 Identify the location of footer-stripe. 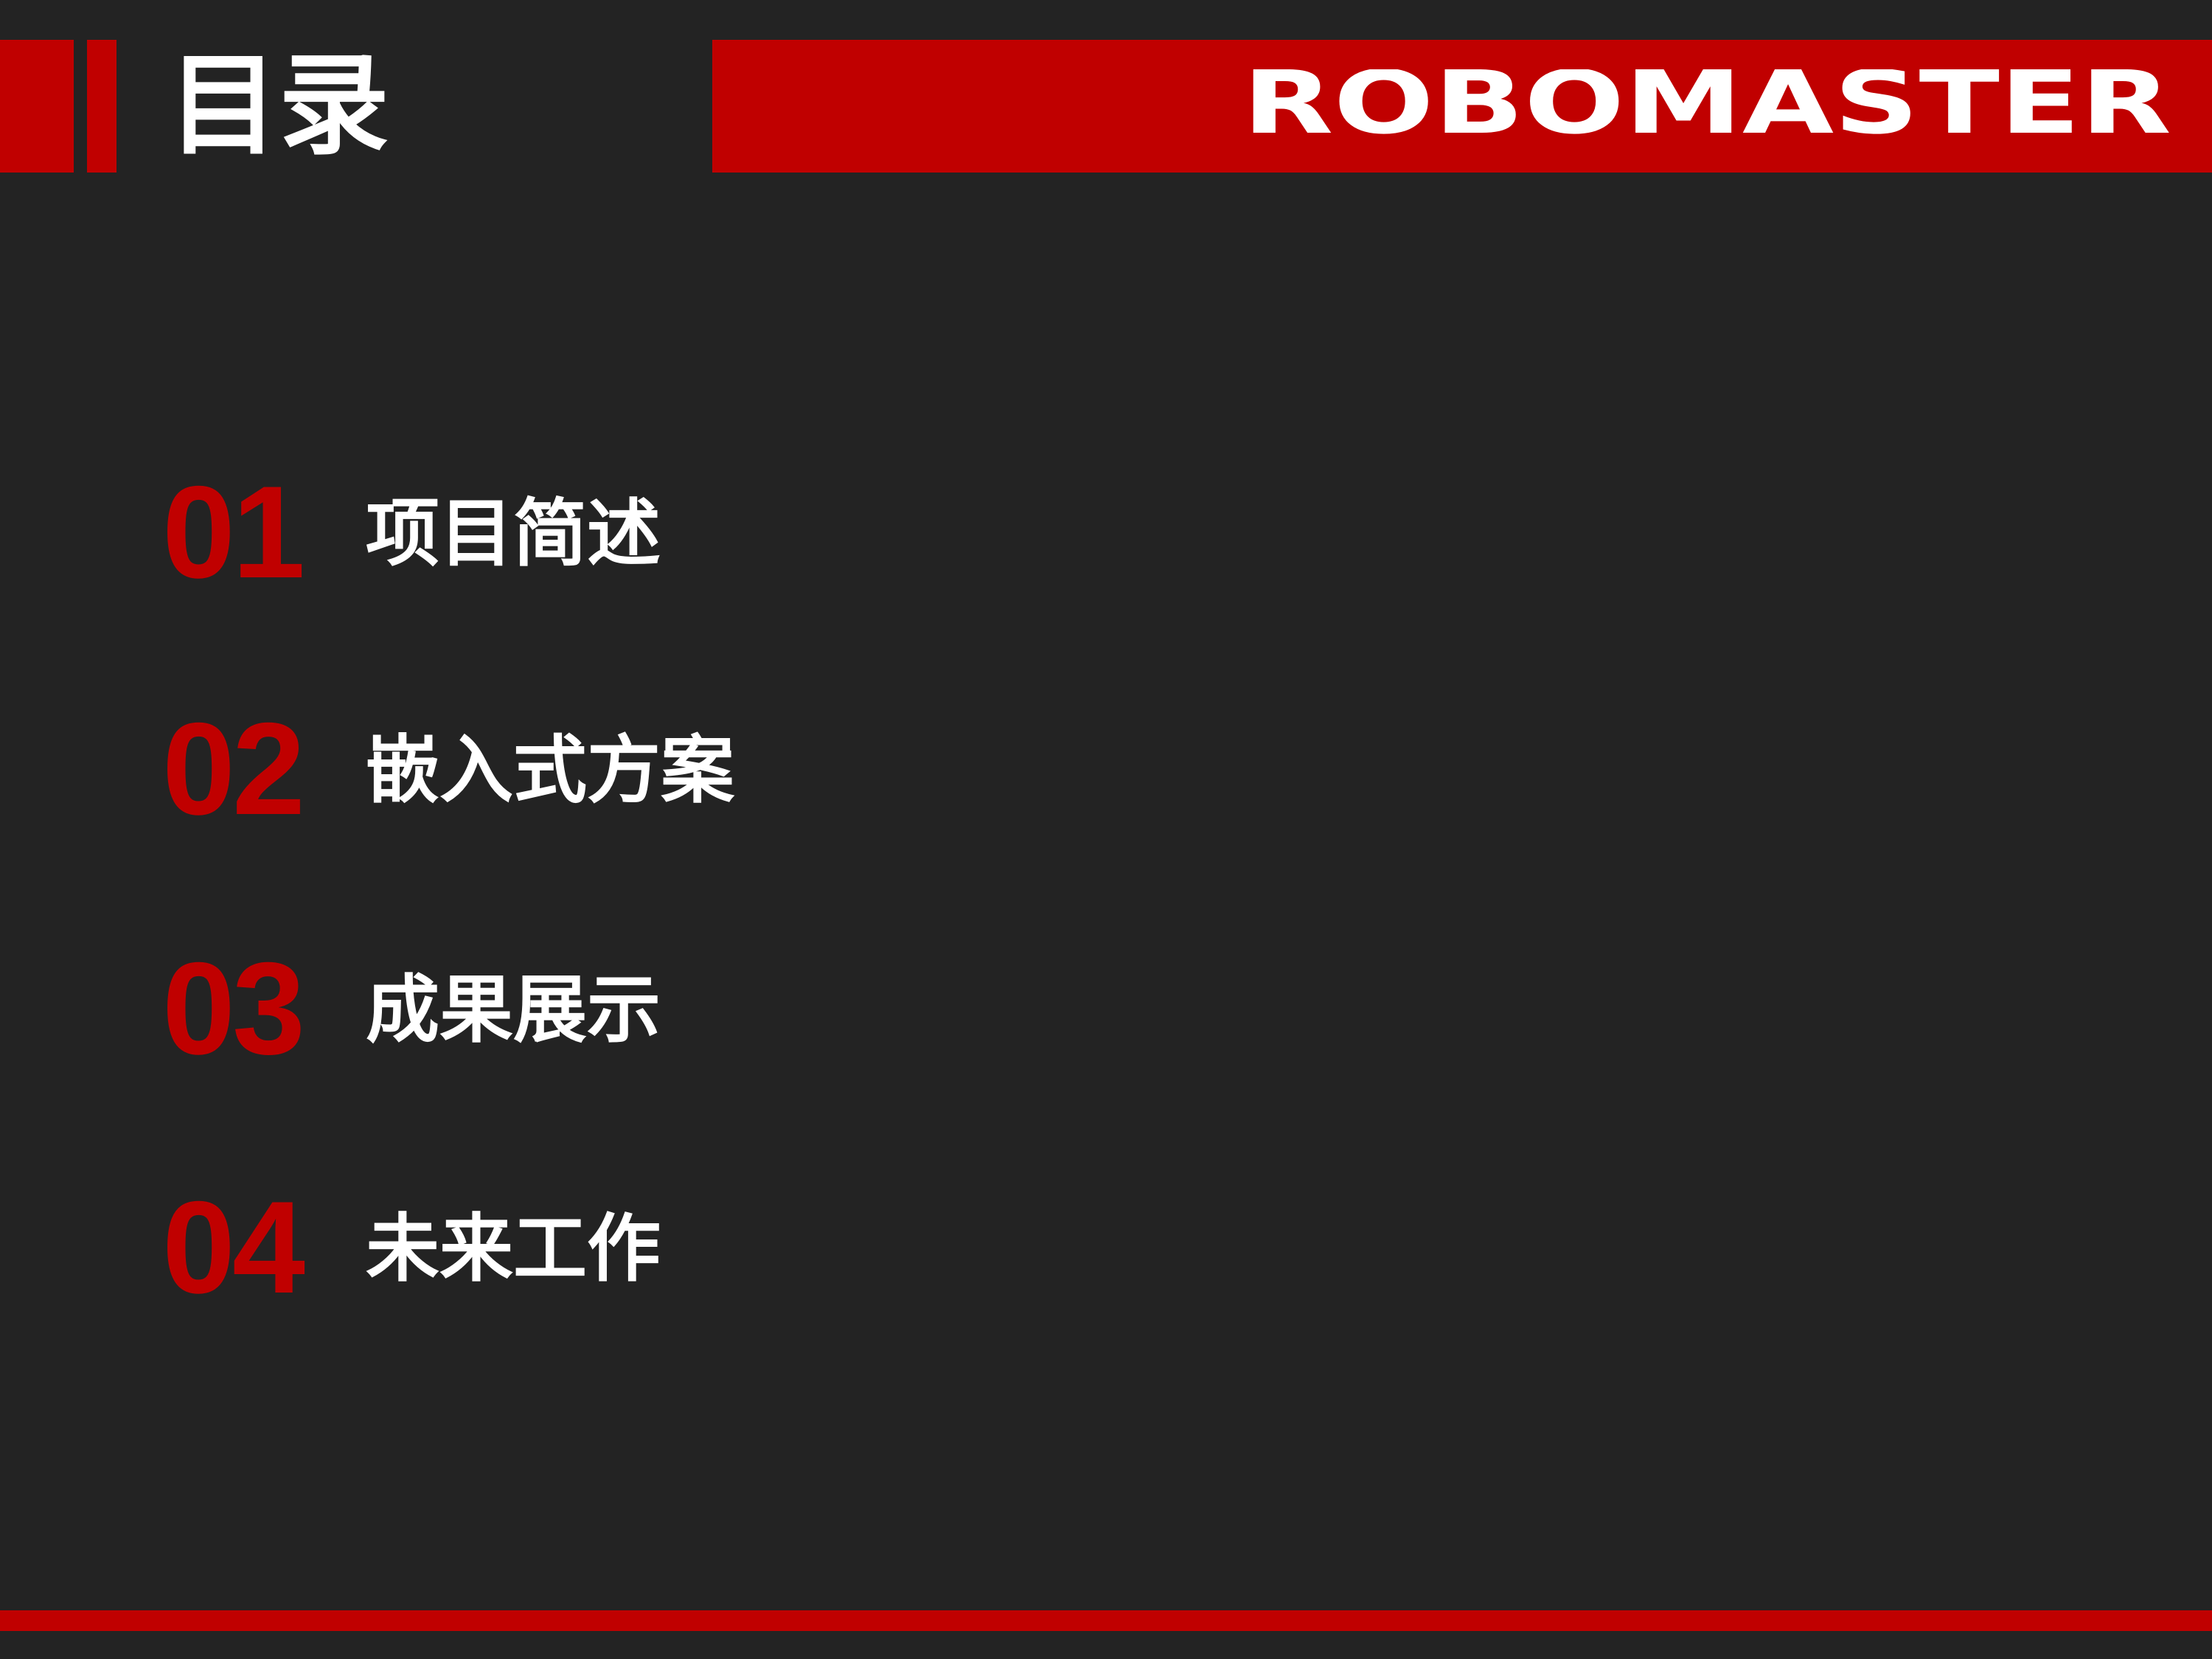
(1106, 1620).